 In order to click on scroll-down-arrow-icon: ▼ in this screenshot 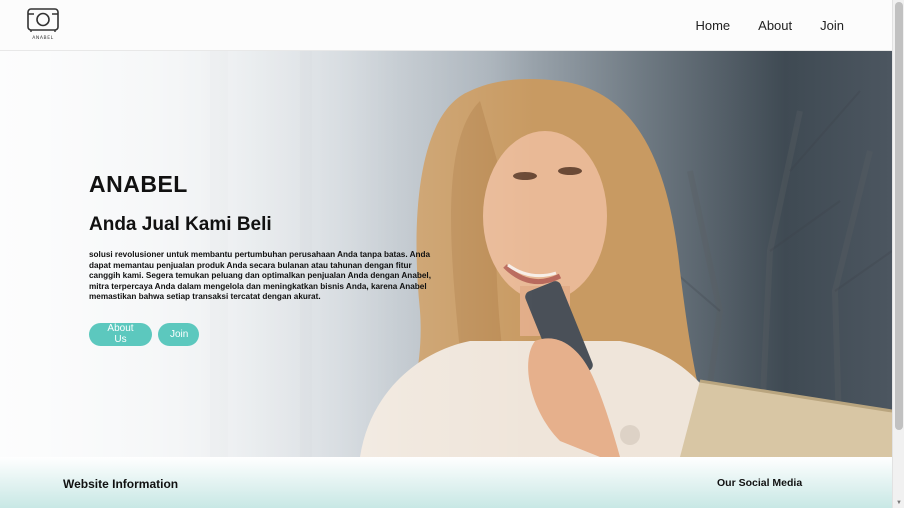, I will do `click(899, 503)`.